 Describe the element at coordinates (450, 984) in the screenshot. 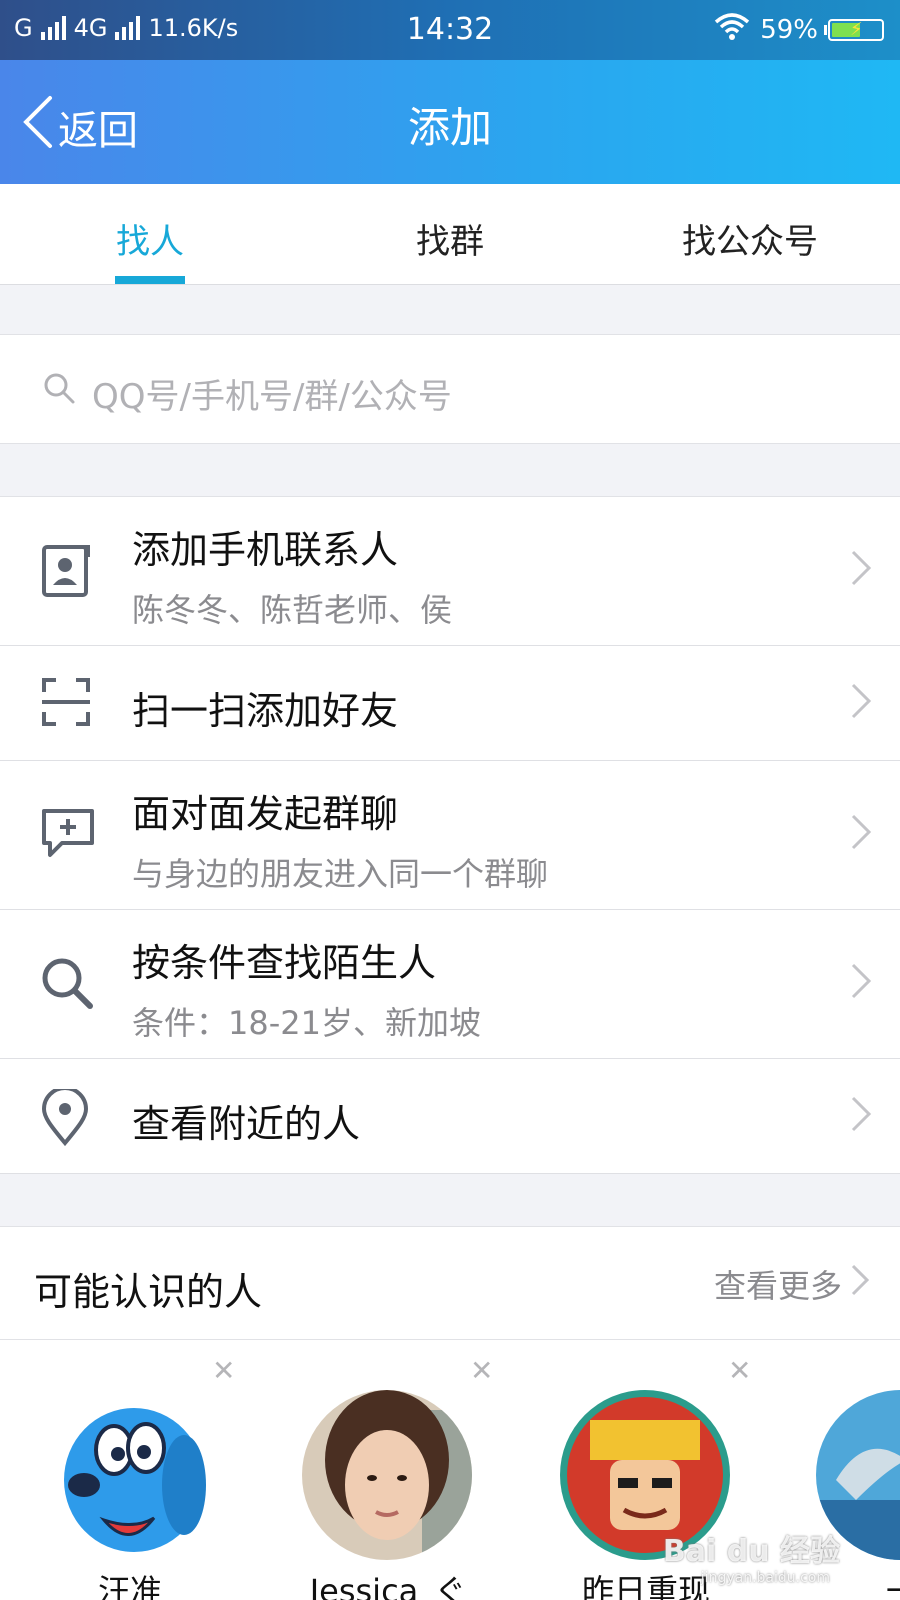

I see `find-strangers-item: 按条件查找陌生人 条件：18-21岁、新加坡` at that location.